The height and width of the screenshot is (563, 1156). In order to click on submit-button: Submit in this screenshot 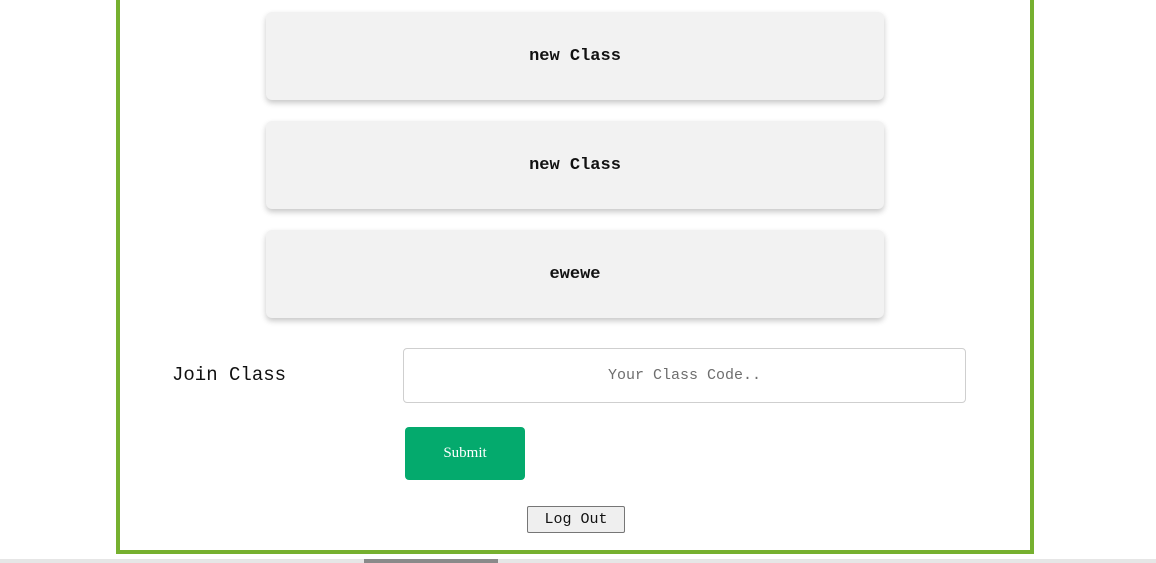, I will do `click(465, 453)`.